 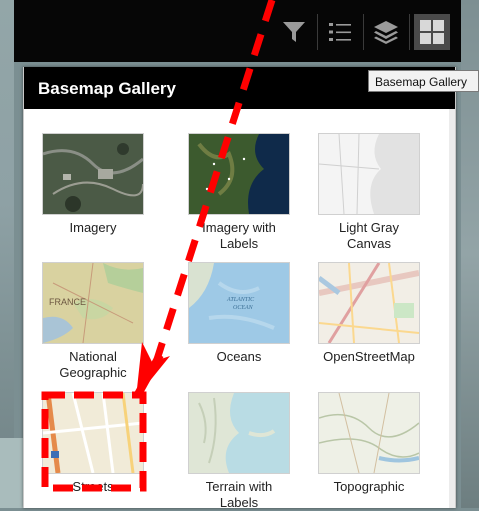 I want to click on basemap-gallery-icon, so click(x=432, y=32).